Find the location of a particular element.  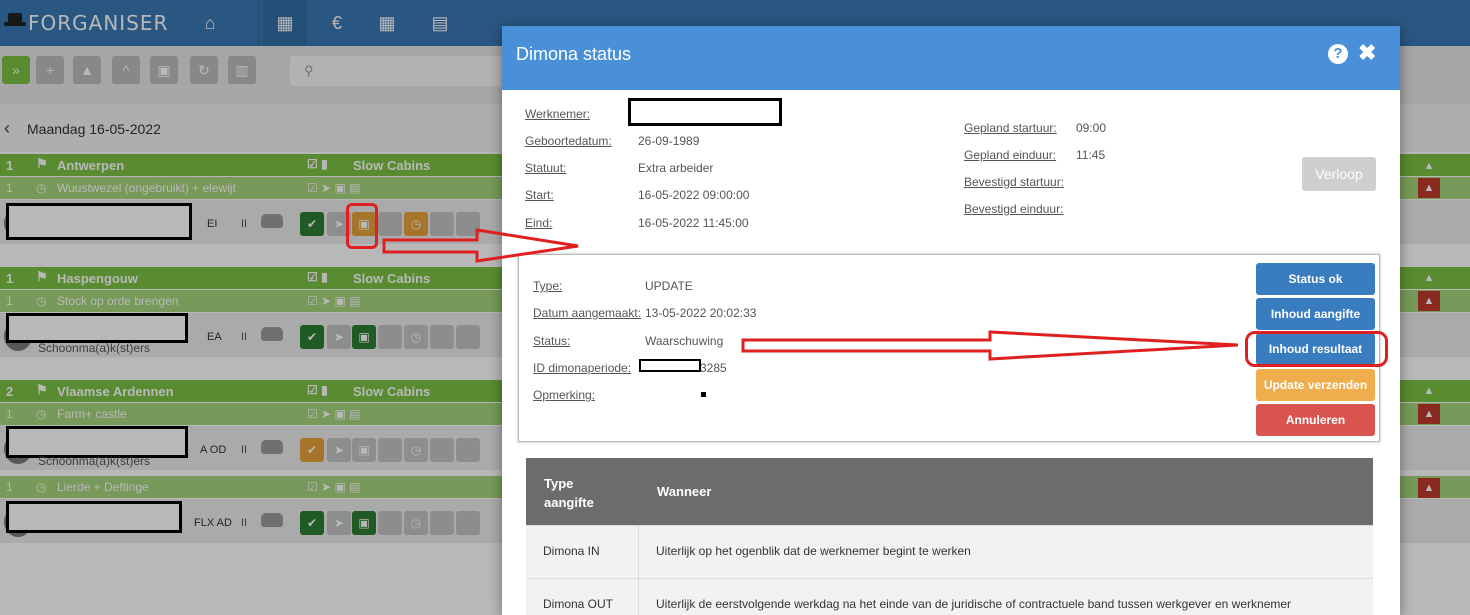

arrow-to-modal is located at coordinates (480, 245).